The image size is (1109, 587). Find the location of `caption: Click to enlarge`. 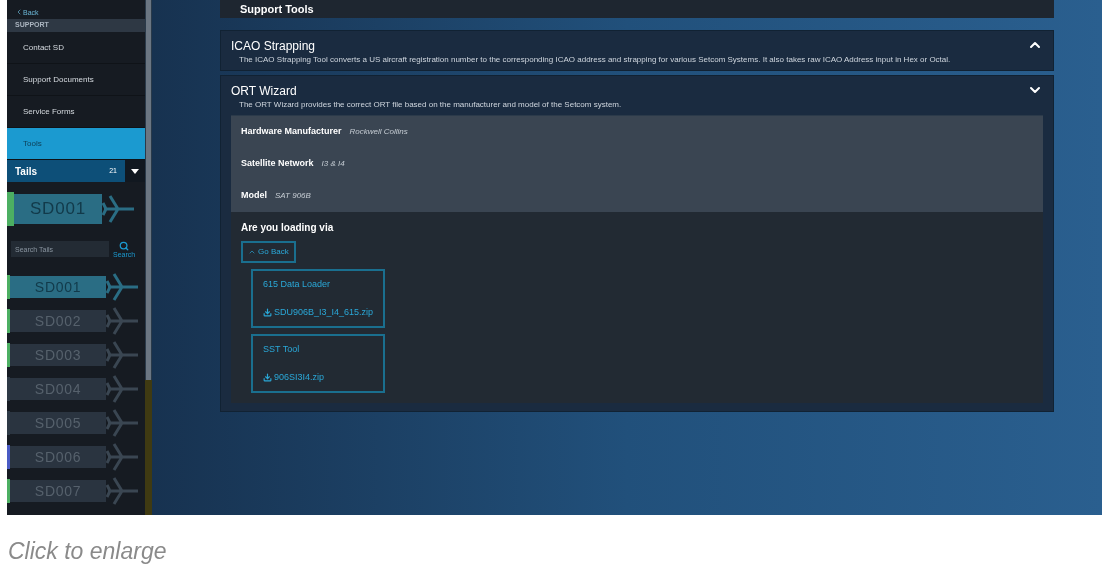

caption: Click to enlarge is located at coordinates (87, 551).